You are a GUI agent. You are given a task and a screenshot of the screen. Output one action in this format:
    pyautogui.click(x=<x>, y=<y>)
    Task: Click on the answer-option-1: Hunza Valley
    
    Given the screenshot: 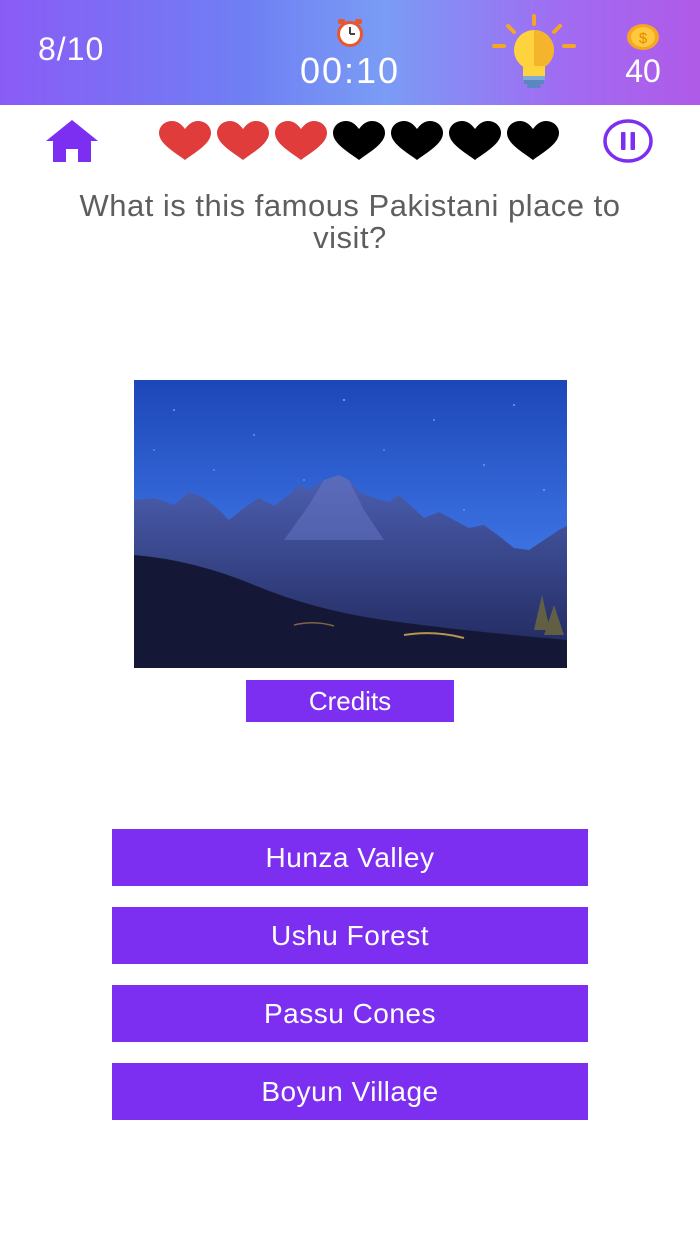 What is the action you would take?
    pyautogui.click(x=350, y=857)
    